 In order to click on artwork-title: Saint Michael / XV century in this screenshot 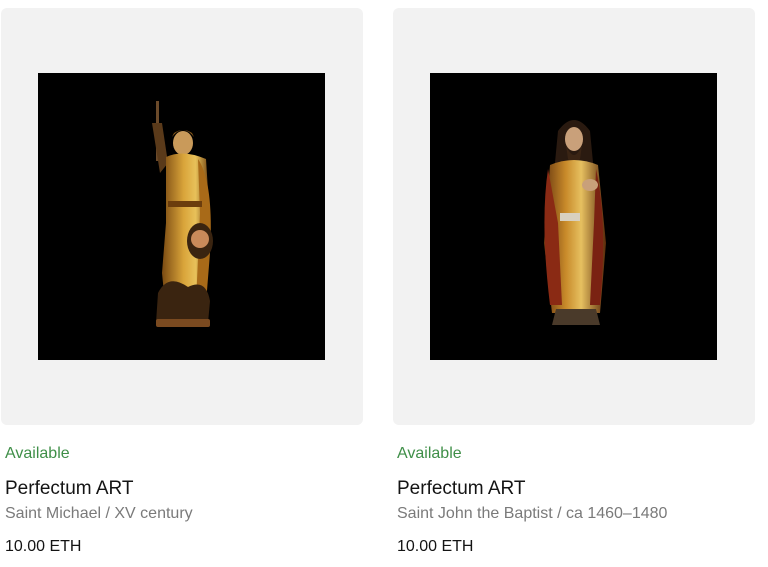, I will do `click(183, 513)`.